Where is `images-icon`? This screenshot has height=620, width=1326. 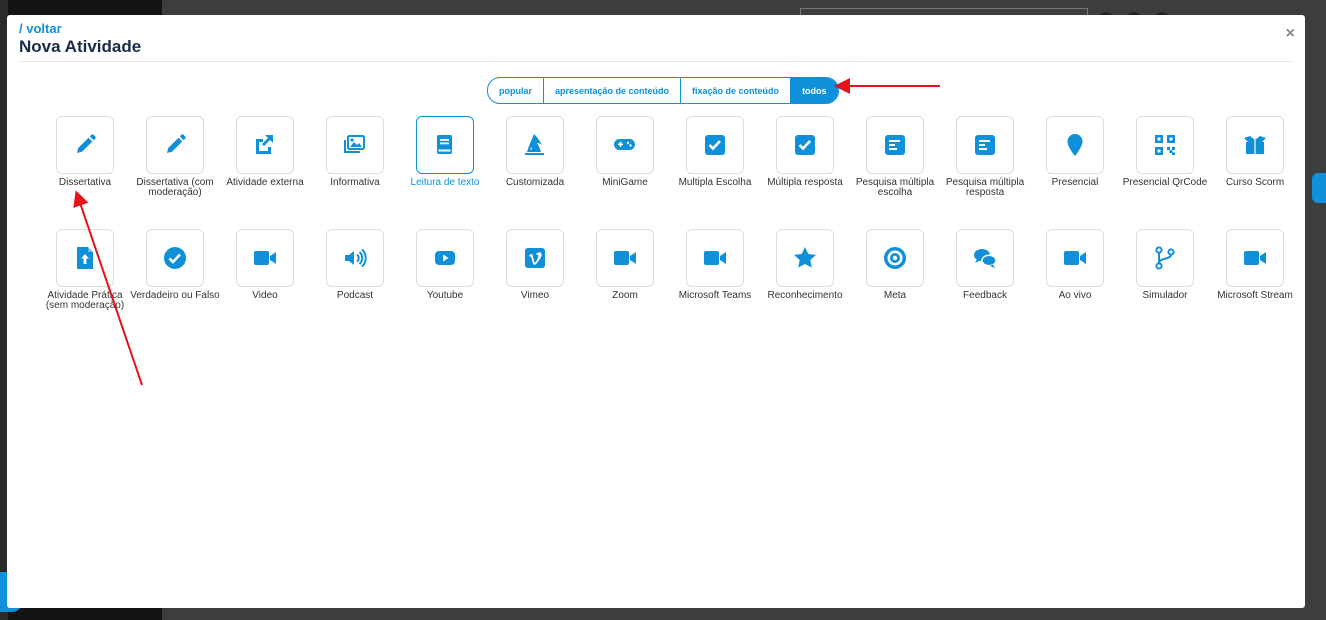 images-icon is located at coordinates (354, 144).